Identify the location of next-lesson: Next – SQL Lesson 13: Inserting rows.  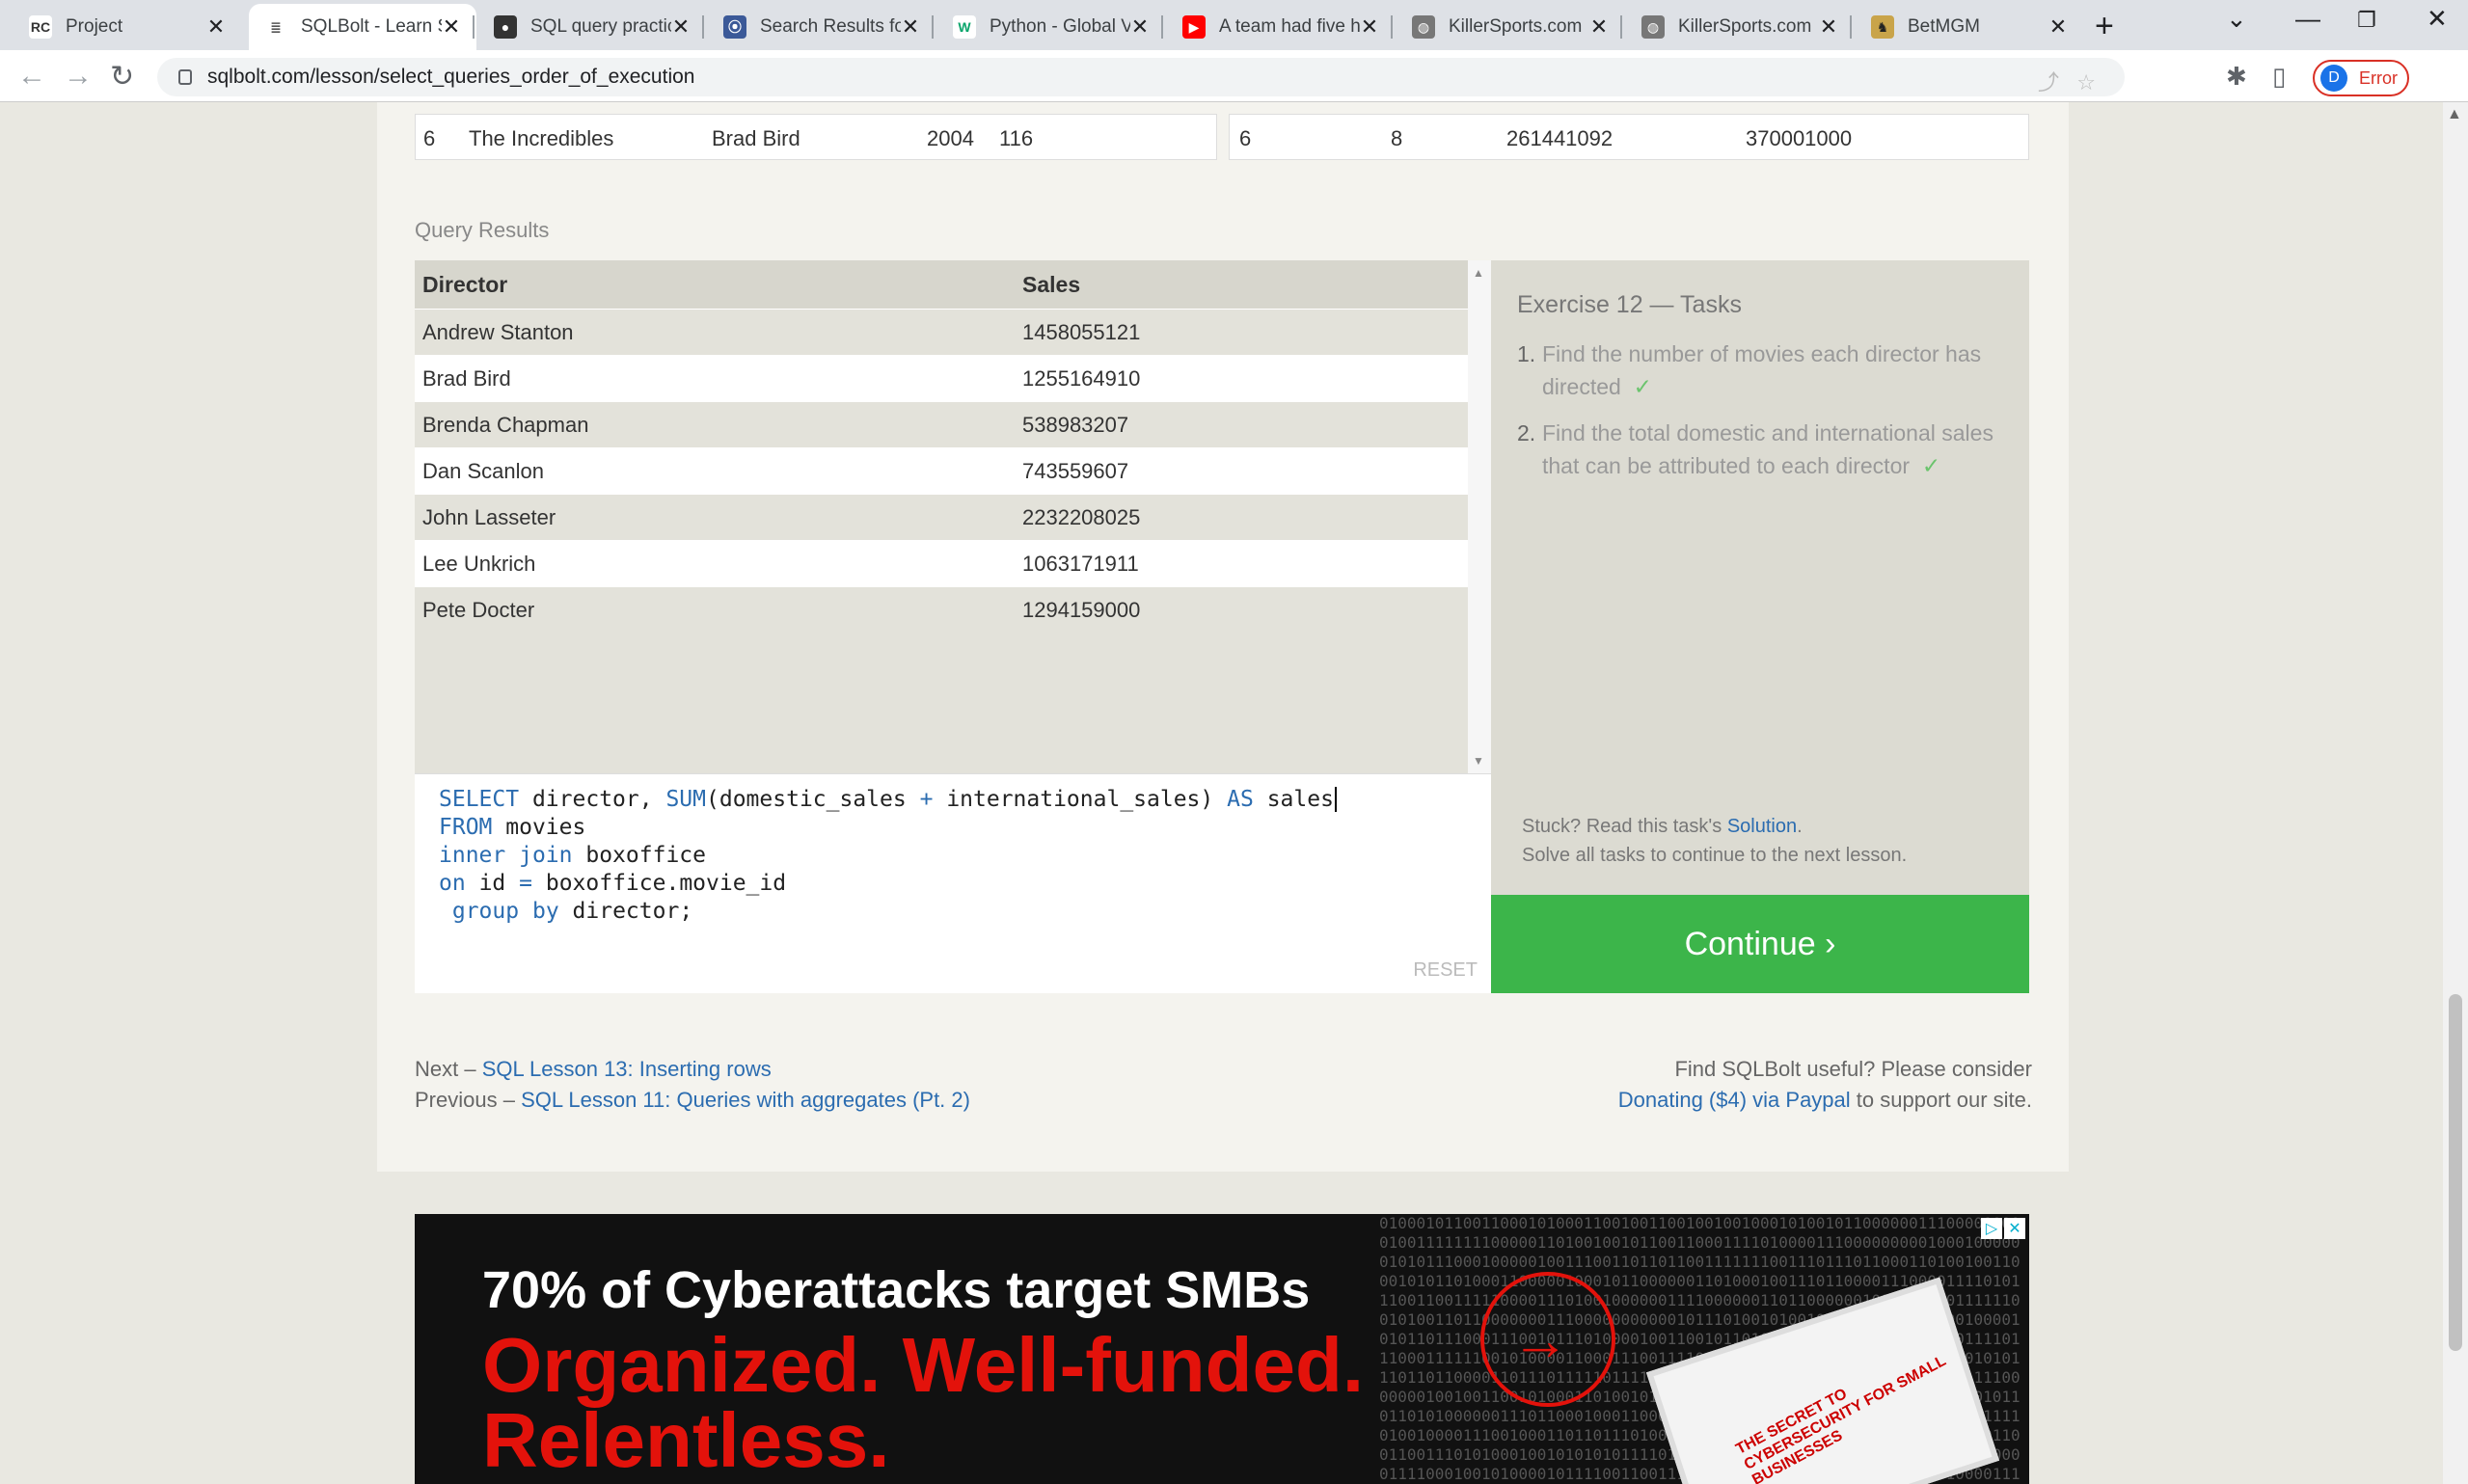
(593, 1069).